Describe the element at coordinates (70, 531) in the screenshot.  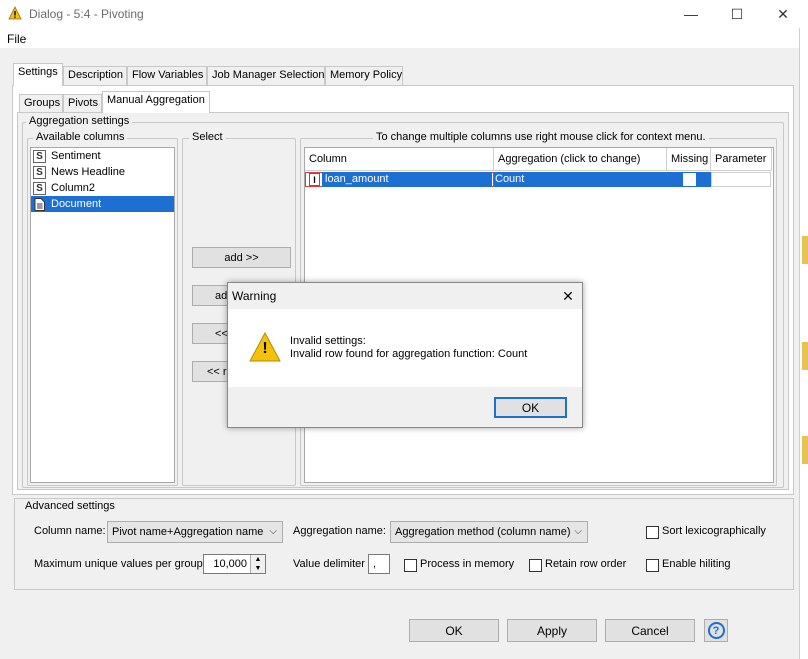
I see `column-name-label: Column name:` at that location.